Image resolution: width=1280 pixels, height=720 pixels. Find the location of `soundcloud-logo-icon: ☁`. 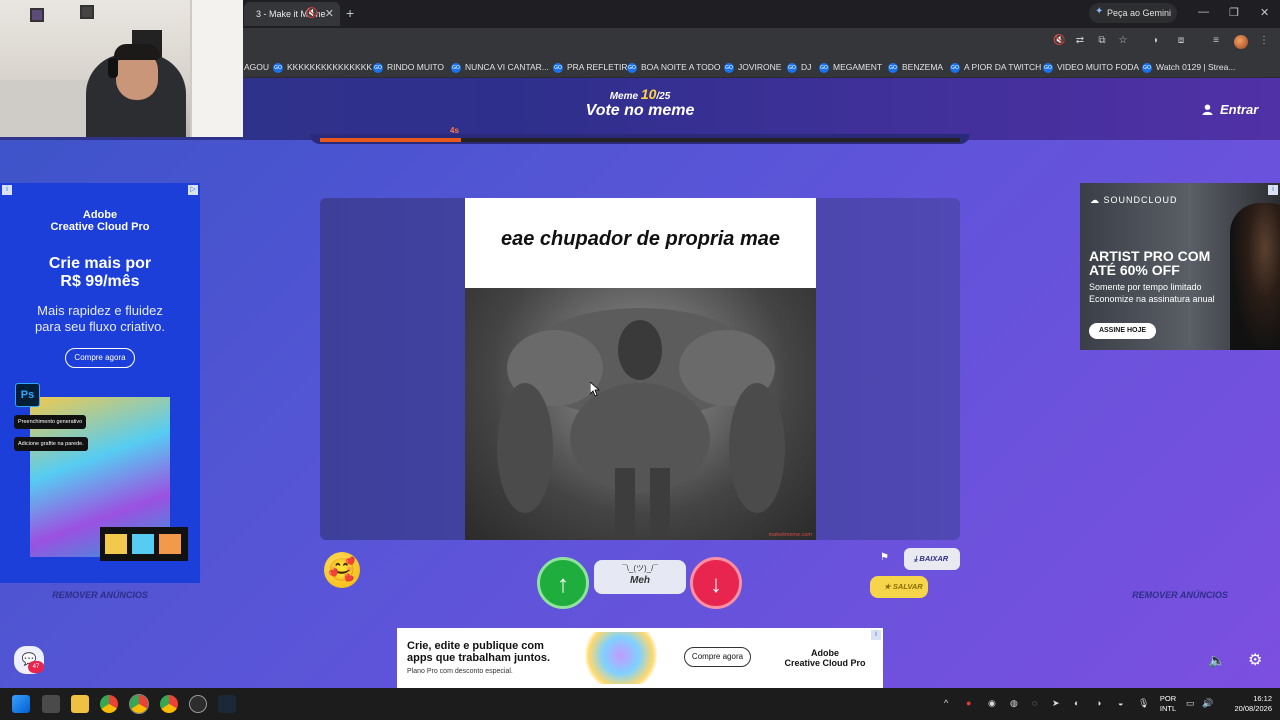

soundcloud-logo-icon: ☁ is located at coordinates (1097, 200).